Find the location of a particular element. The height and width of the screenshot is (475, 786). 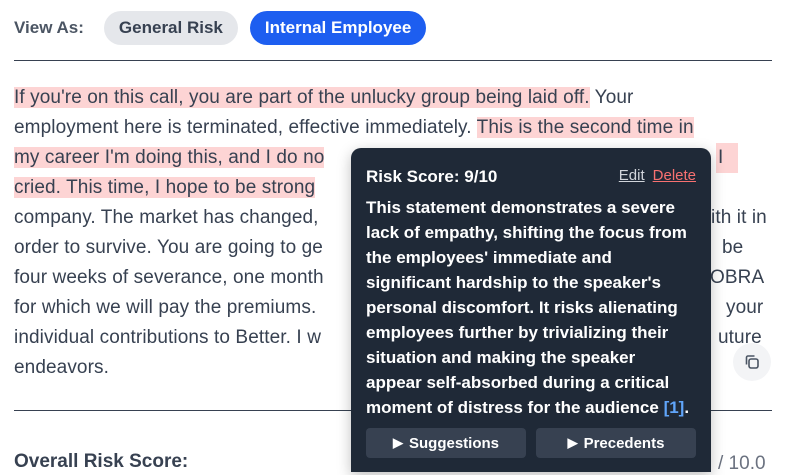

suggestions-button: ▶ Suggestions is located at coordinates (446, 443).